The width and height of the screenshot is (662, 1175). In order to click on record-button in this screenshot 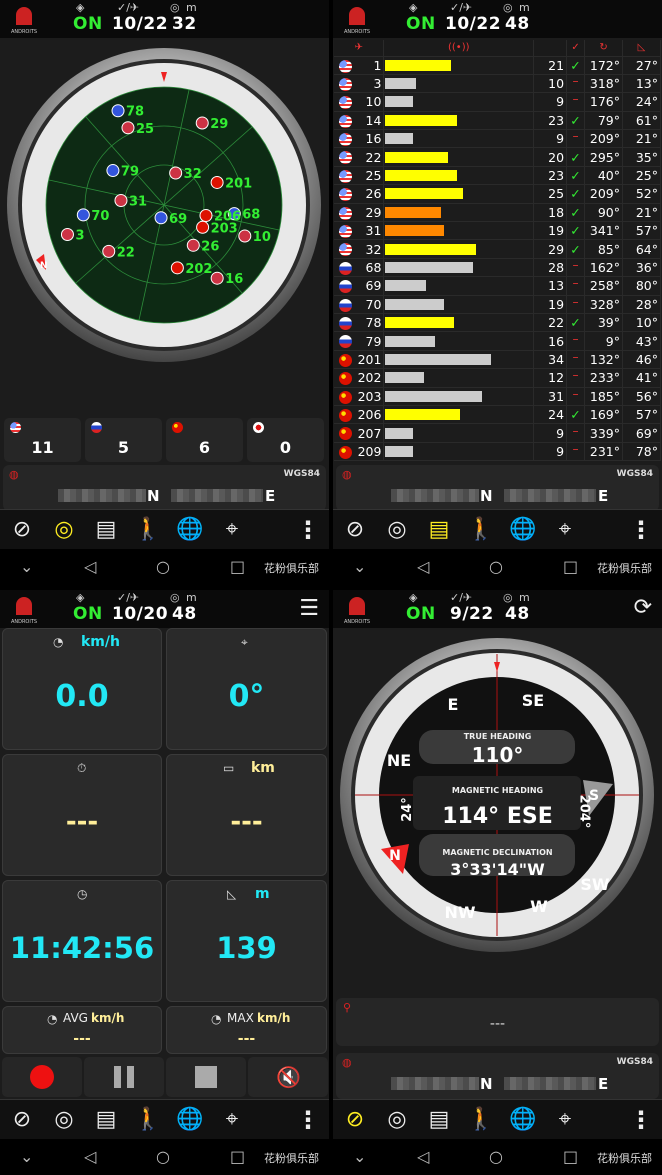, I will do `click(42, 1077)`.